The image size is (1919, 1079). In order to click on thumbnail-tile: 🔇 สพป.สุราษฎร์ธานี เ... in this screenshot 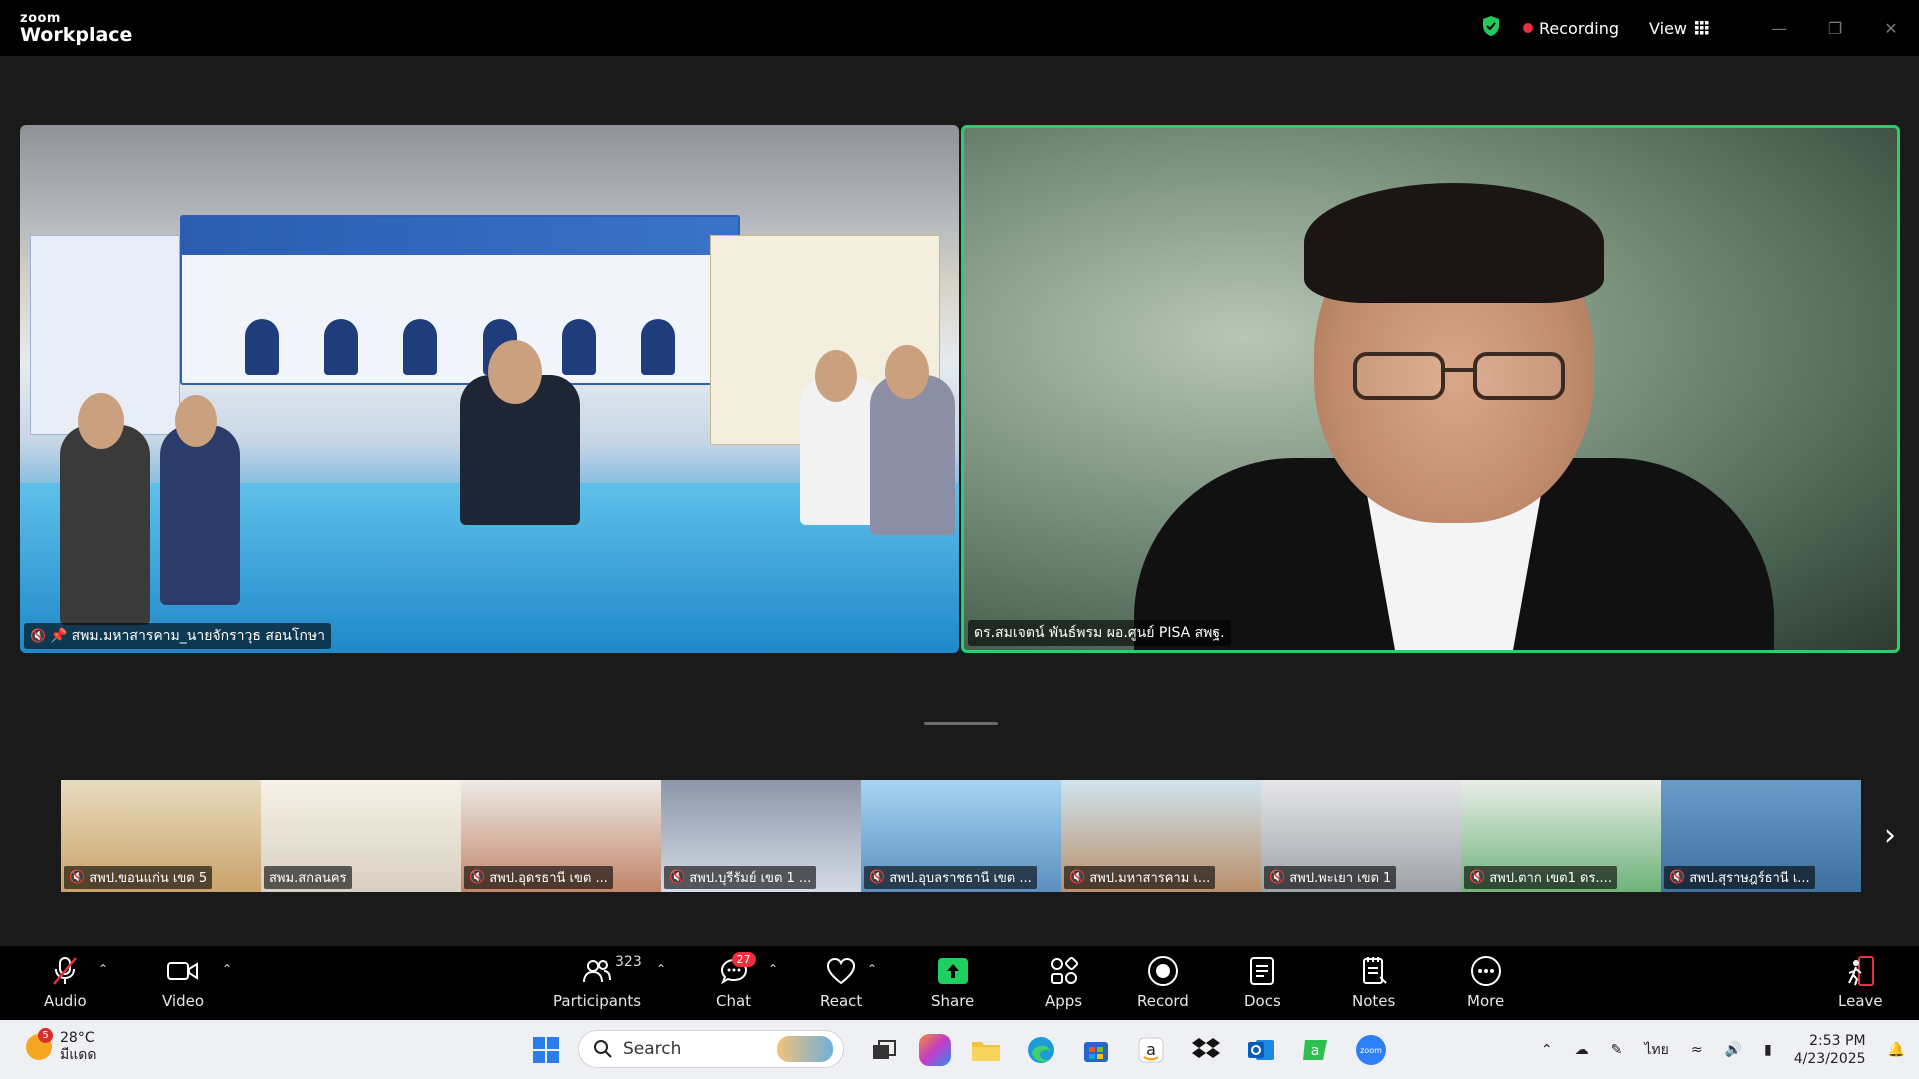, I will do `click(1761, 836)`.